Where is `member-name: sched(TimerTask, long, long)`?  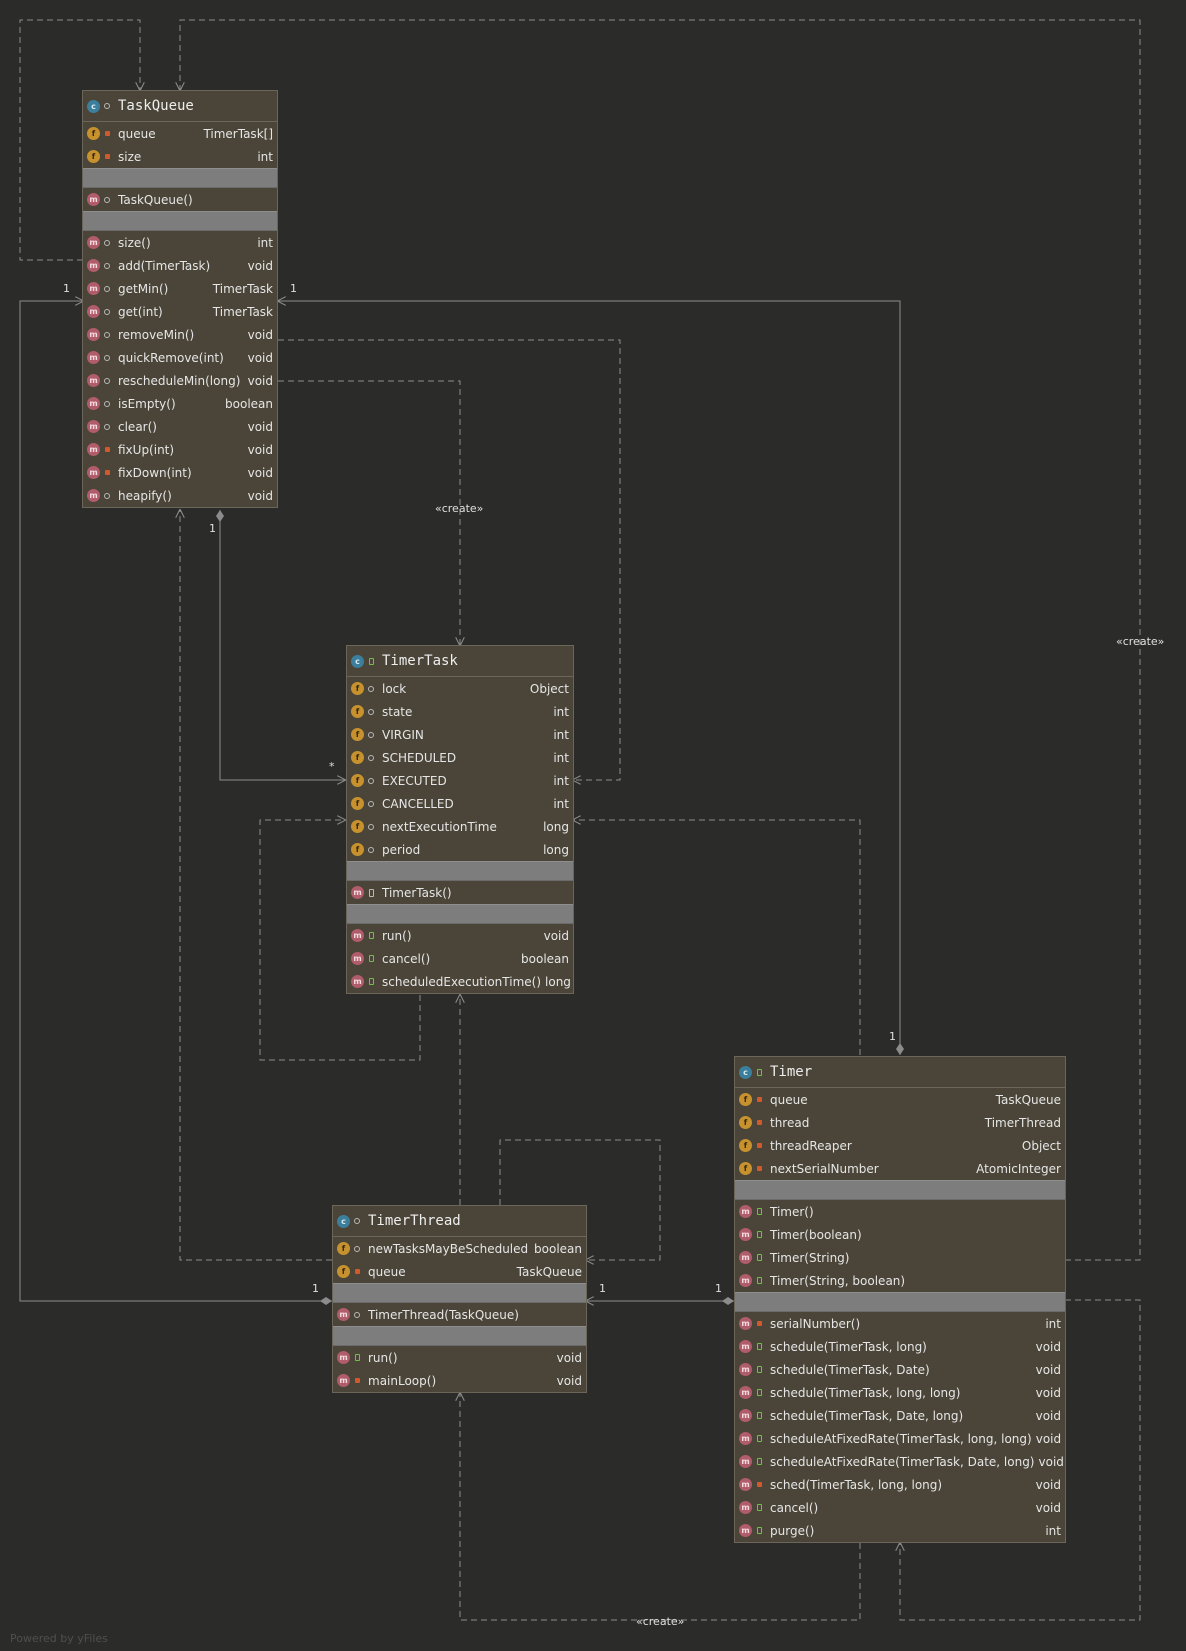
member-name: sched(TimerTask, long, long) is located at coordinates (856, 1484).